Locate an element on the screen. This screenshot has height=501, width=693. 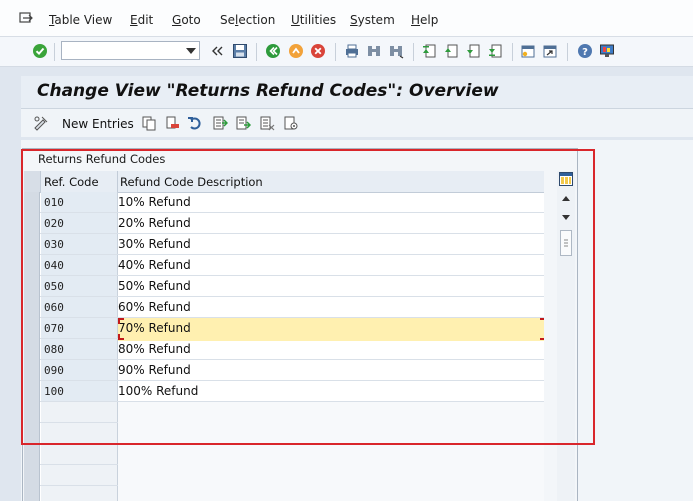
application-toolbar: New Entries is located at coordinates (357, 123).